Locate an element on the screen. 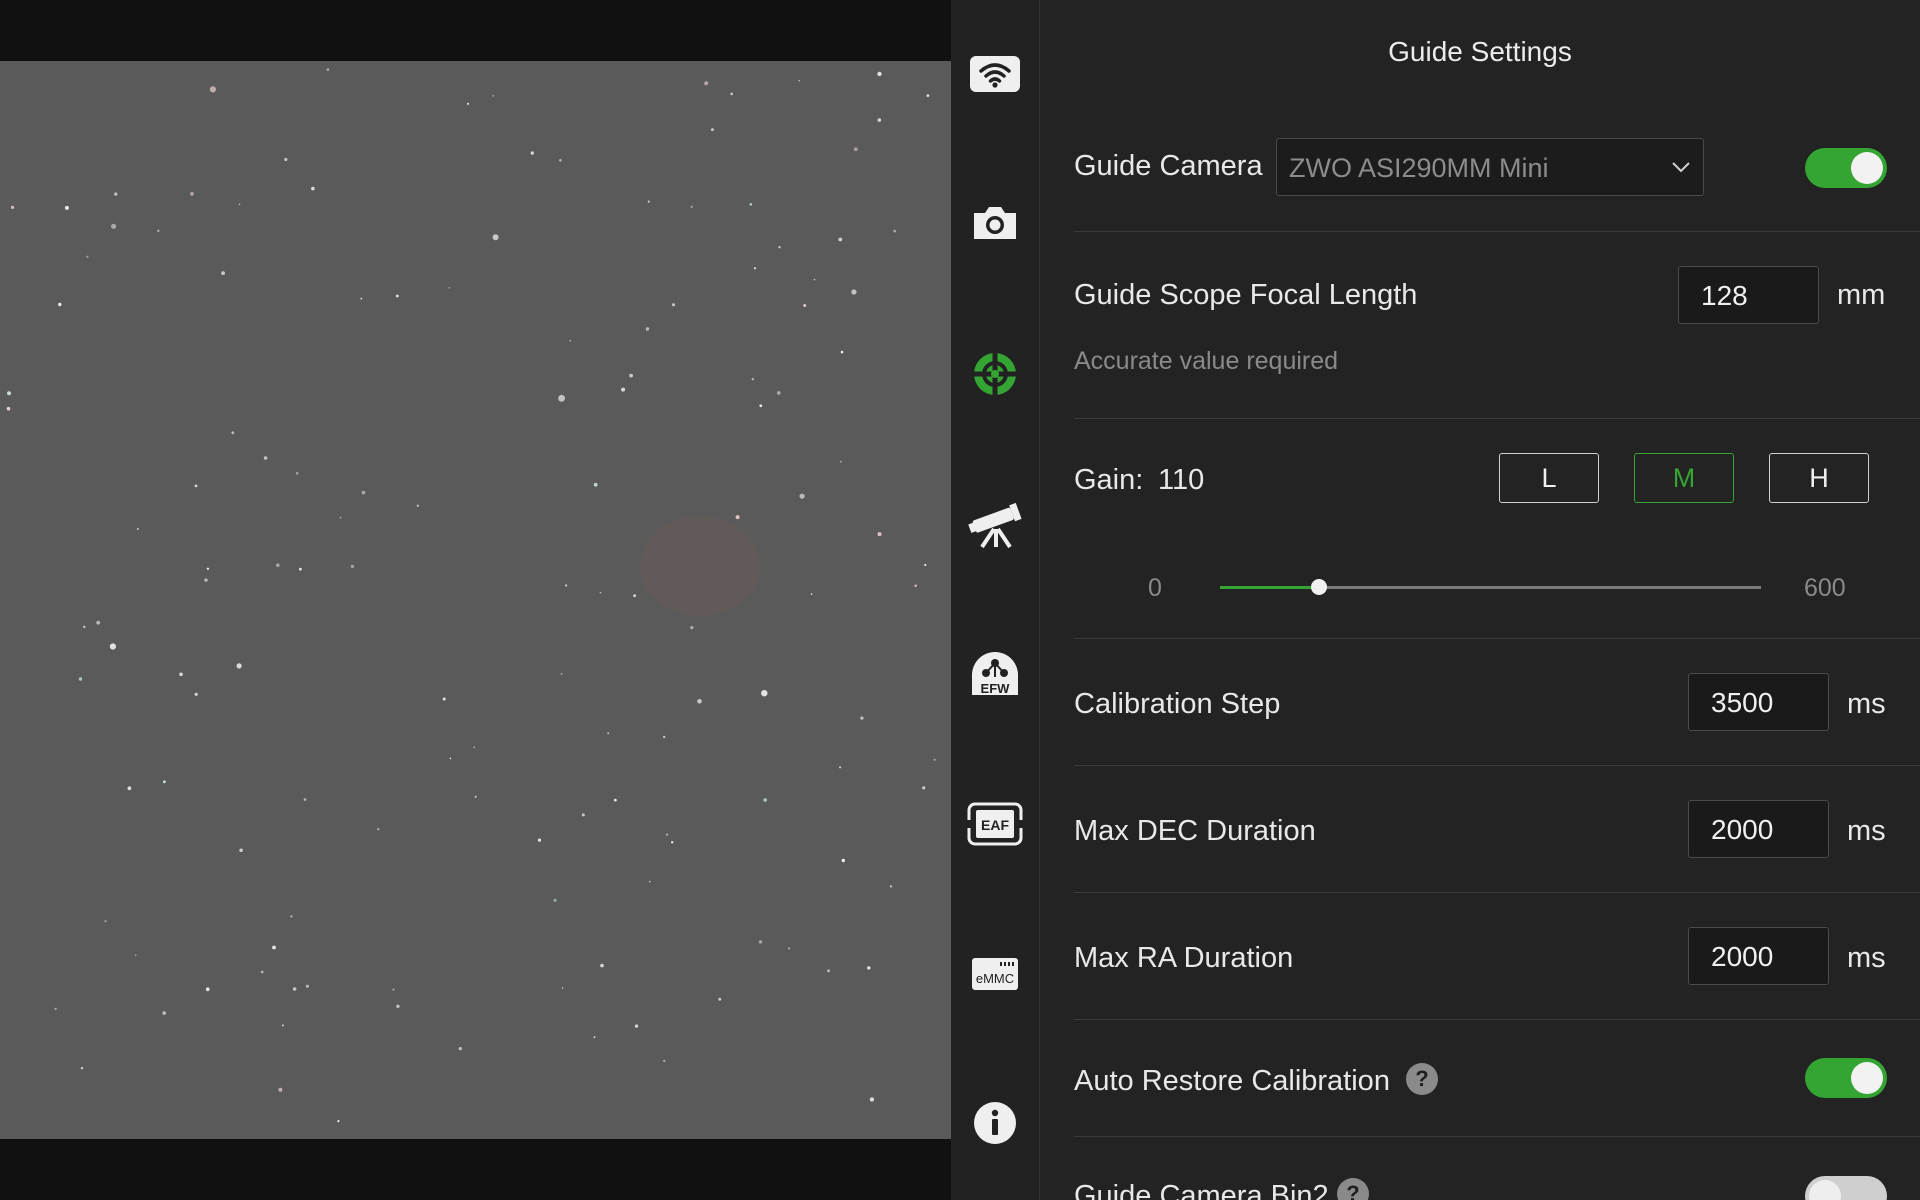 This screenshot has height=1200, width=1920. bin2-help-icon: ? is located at coordinates (1353, 1189).